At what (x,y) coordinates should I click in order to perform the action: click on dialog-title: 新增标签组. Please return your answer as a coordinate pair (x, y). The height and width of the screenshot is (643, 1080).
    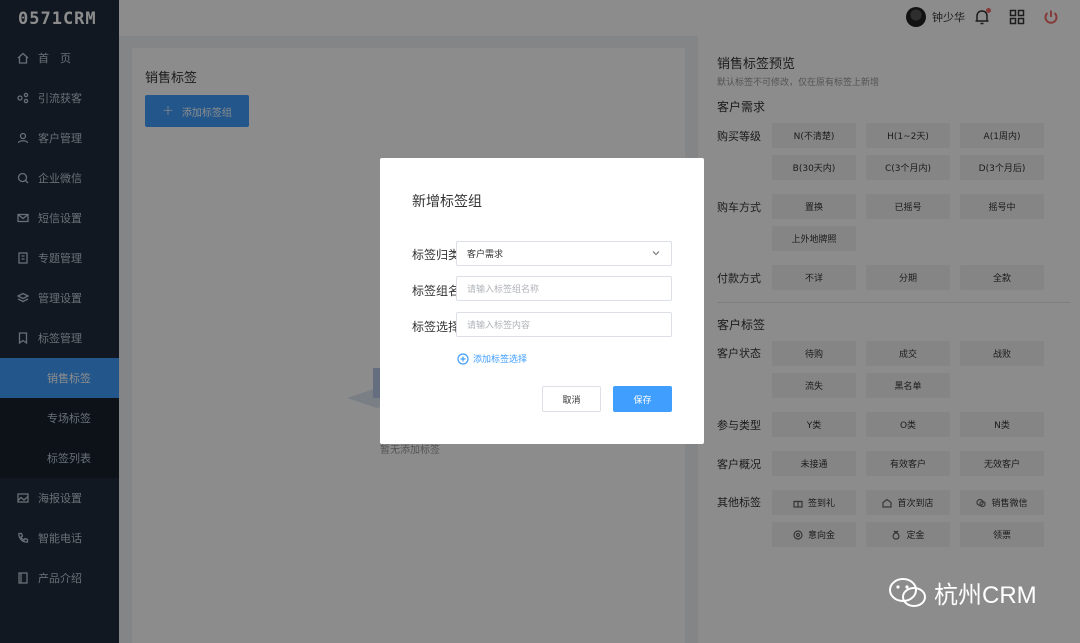
    Looking at the image, I should click on (447, 202).